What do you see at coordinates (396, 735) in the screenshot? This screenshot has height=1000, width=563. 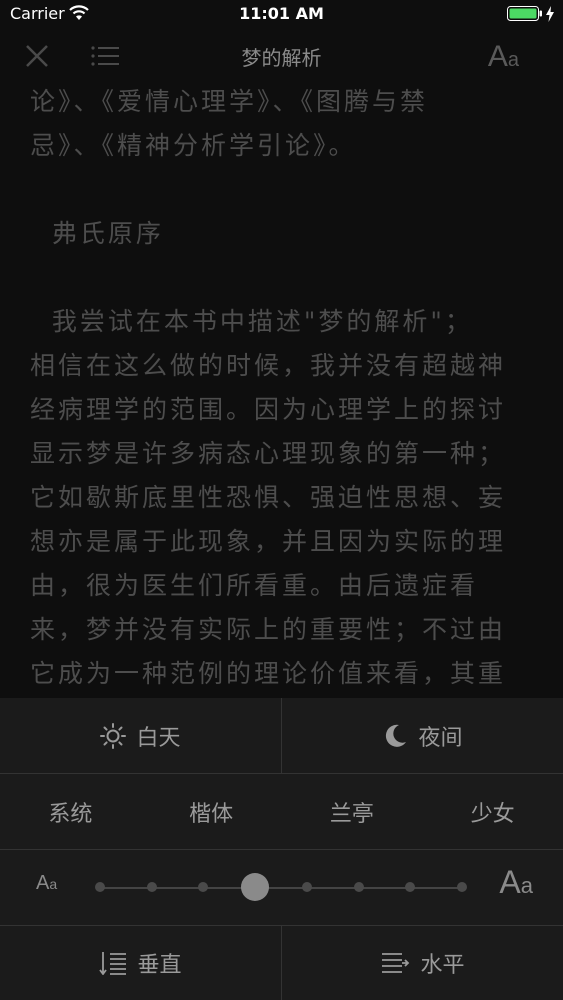 I see `moon-icon` at bounding box center [396, 735].